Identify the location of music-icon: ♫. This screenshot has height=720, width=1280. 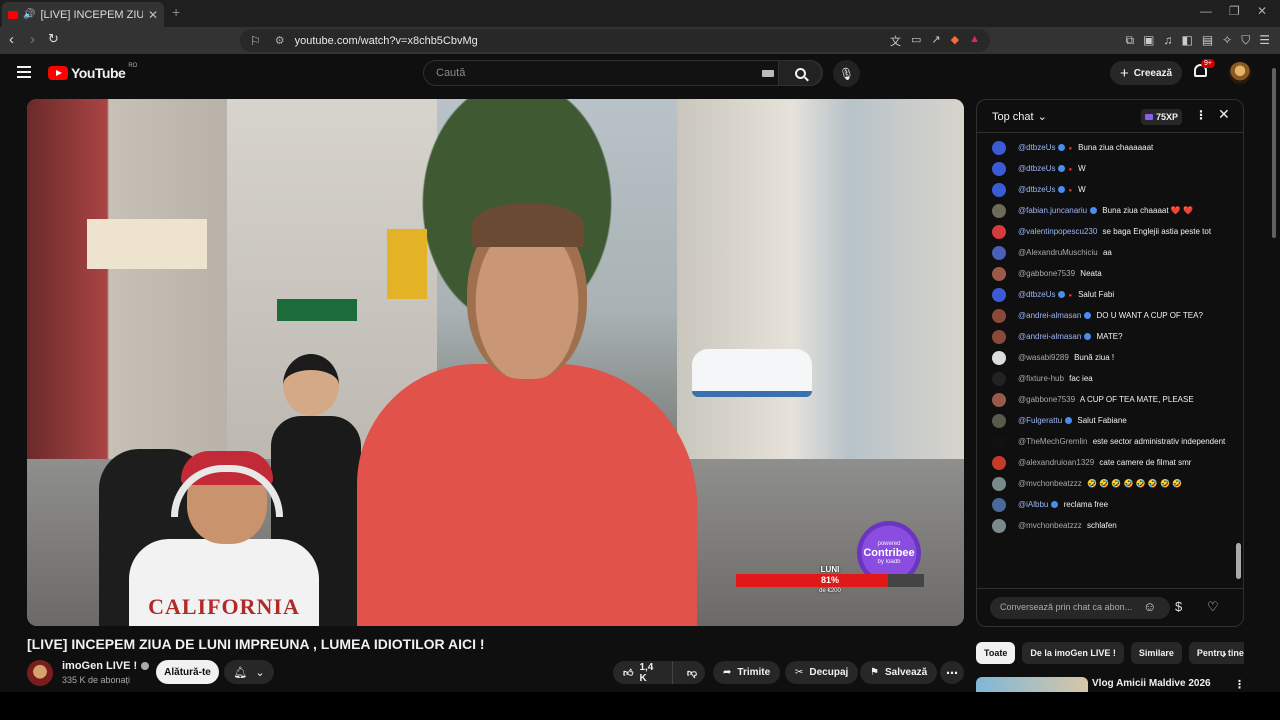
(1167, 40).